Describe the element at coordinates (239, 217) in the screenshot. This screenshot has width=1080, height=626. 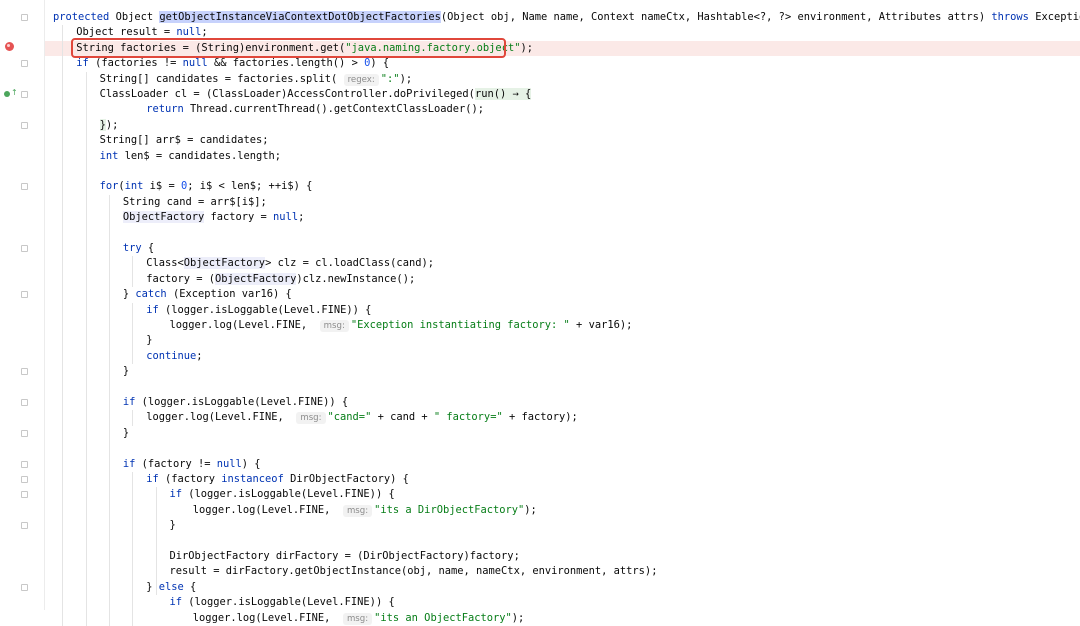
I see `code-token: factory =` at that location.